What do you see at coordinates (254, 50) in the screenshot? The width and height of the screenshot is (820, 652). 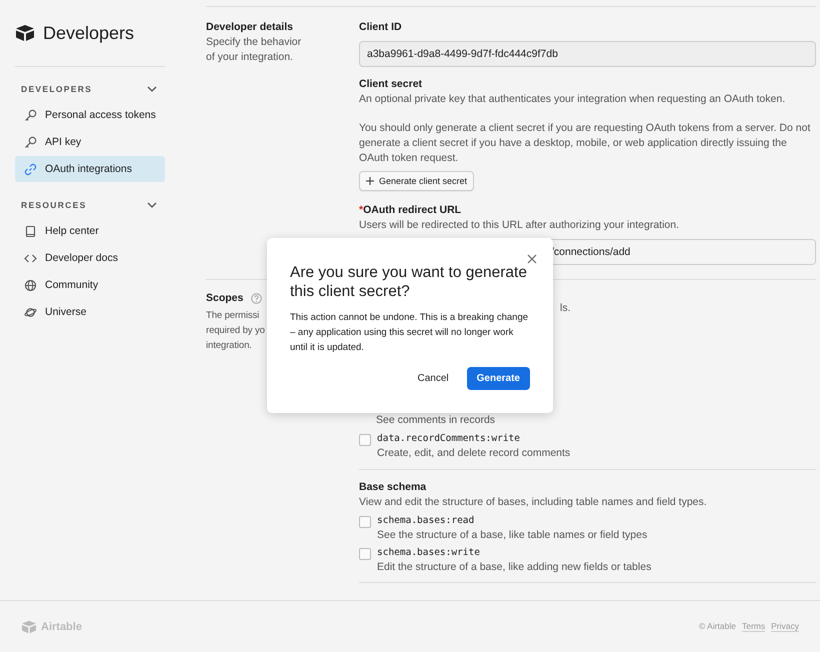 I see `section-description: Specify the behavior of your integration.` at bounding box center [254, 50].